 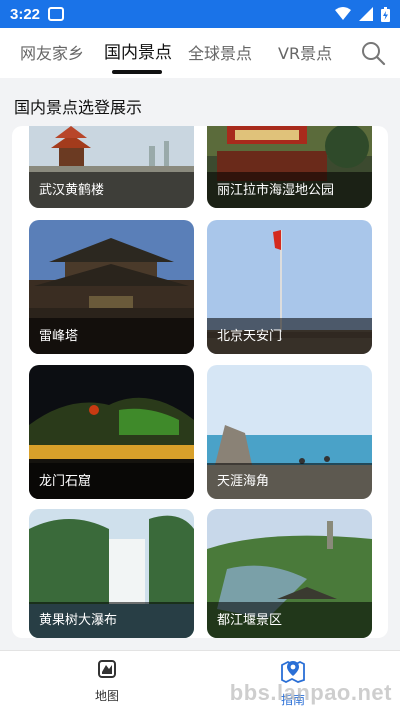 I want to click on tab-vr: VR景点, so click(x=305, y=52).